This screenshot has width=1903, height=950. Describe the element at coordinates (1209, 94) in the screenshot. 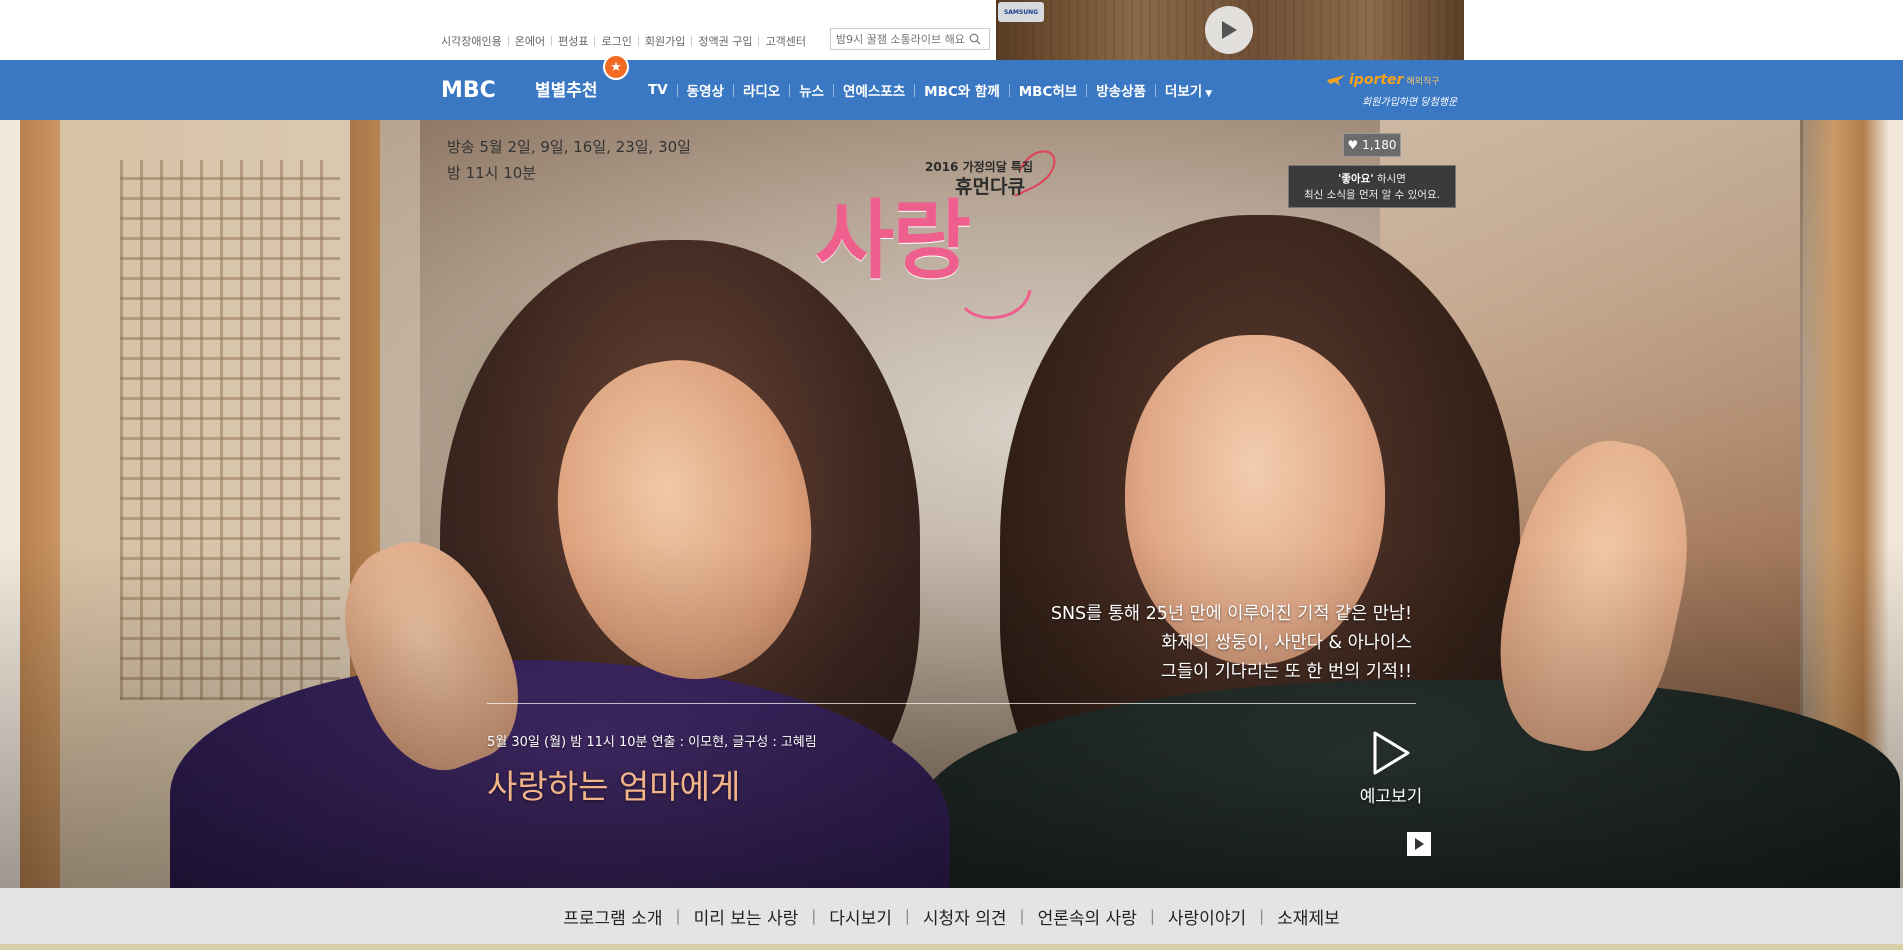

I see `caret-down-icon: ▼` at that location.